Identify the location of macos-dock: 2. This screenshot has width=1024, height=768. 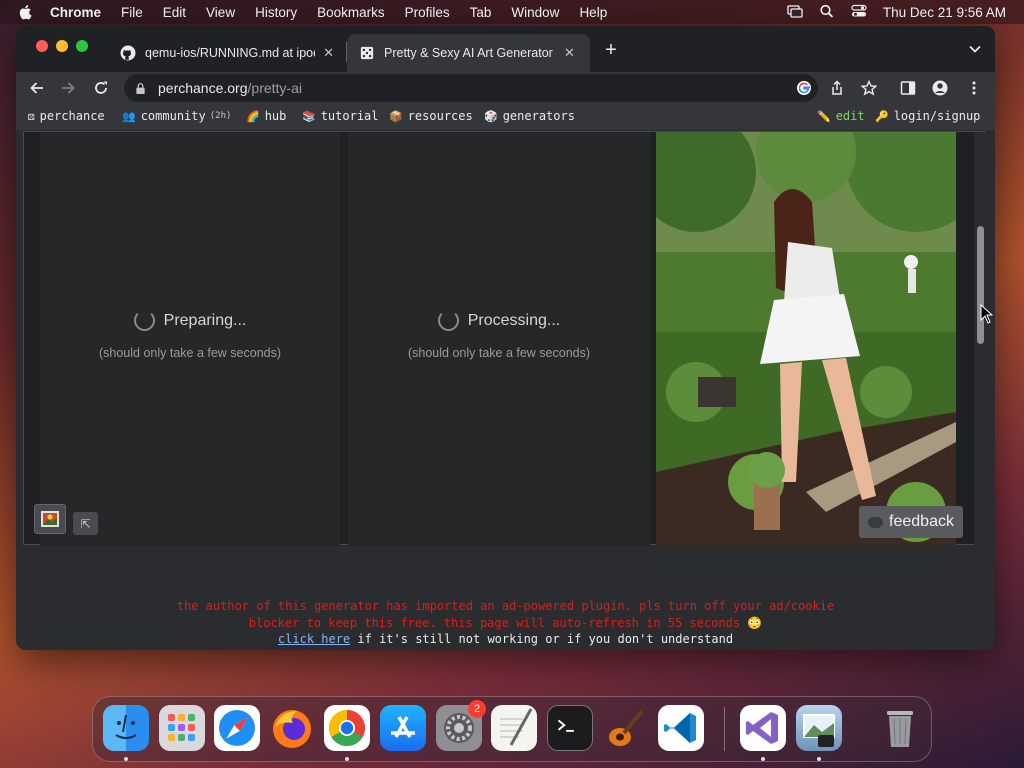
(512, 729).